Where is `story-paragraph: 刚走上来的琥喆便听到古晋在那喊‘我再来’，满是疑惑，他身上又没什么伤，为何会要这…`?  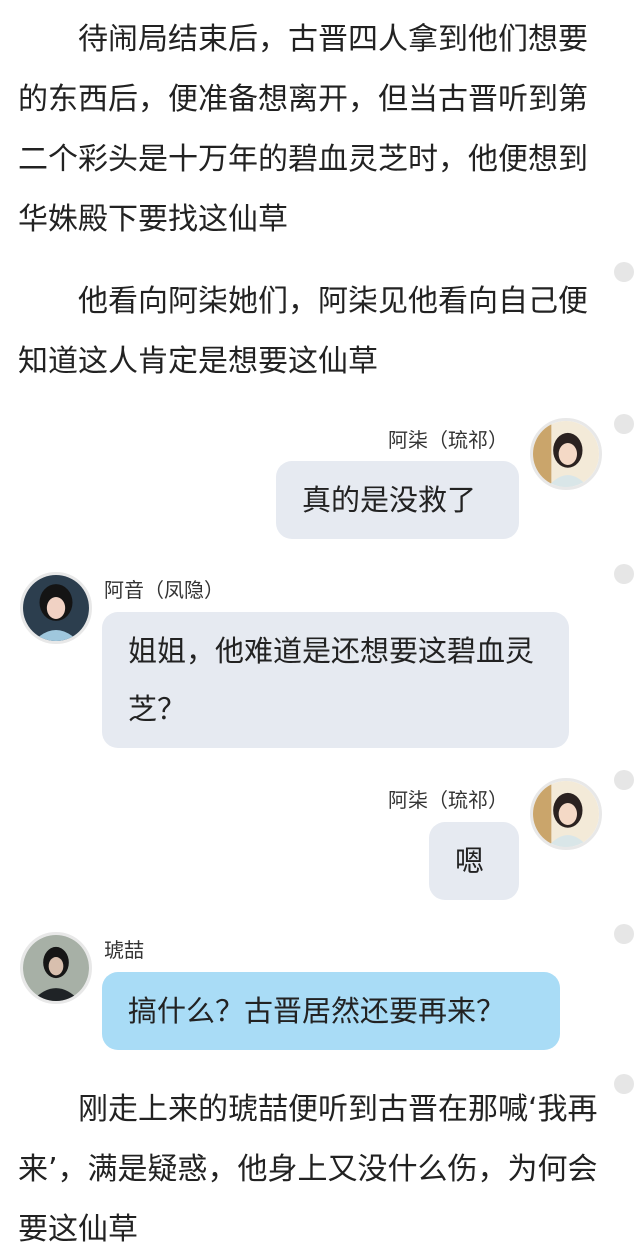 story-paragraph: 刚走上来的琥喆便听到古晋在那喊‘我再来’，满是疑惑，他身上又没什么伤，为何会要这… is located at coordinates (308, 1169).